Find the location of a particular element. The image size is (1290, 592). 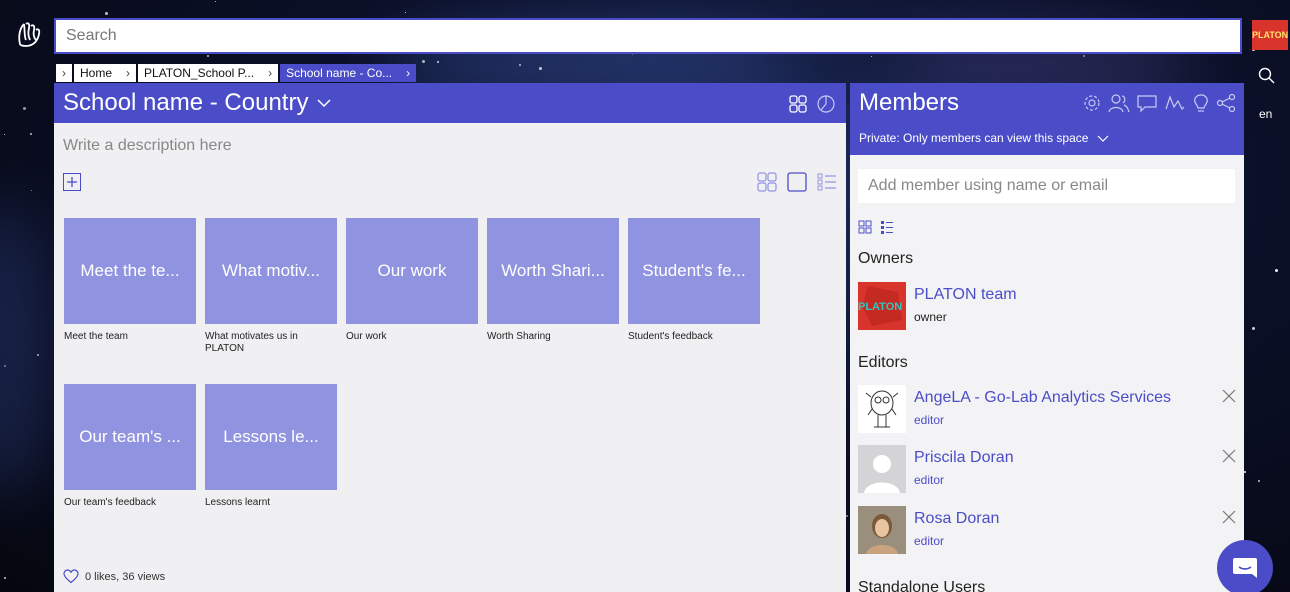

member-name: Rosa Doran is located at coordinates (956, 519).